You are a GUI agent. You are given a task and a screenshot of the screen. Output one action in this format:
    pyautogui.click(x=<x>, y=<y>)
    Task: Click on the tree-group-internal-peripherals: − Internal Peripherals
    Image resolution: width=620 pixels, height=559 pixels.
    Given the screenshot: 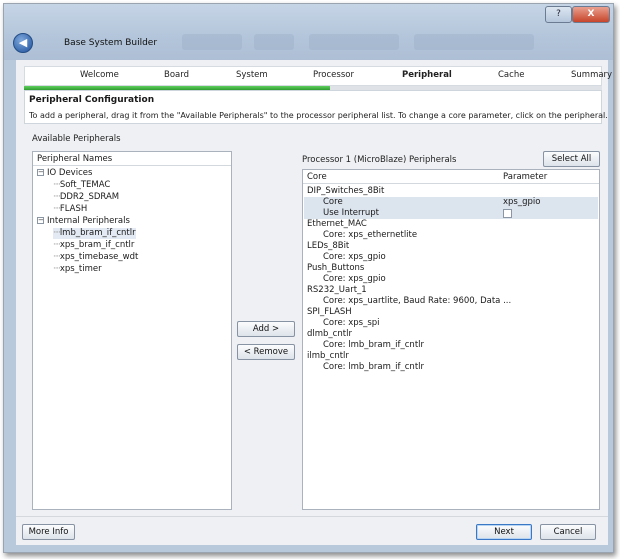 What is the action you would take?
    pyautogui.click(x=83, y=221)
    